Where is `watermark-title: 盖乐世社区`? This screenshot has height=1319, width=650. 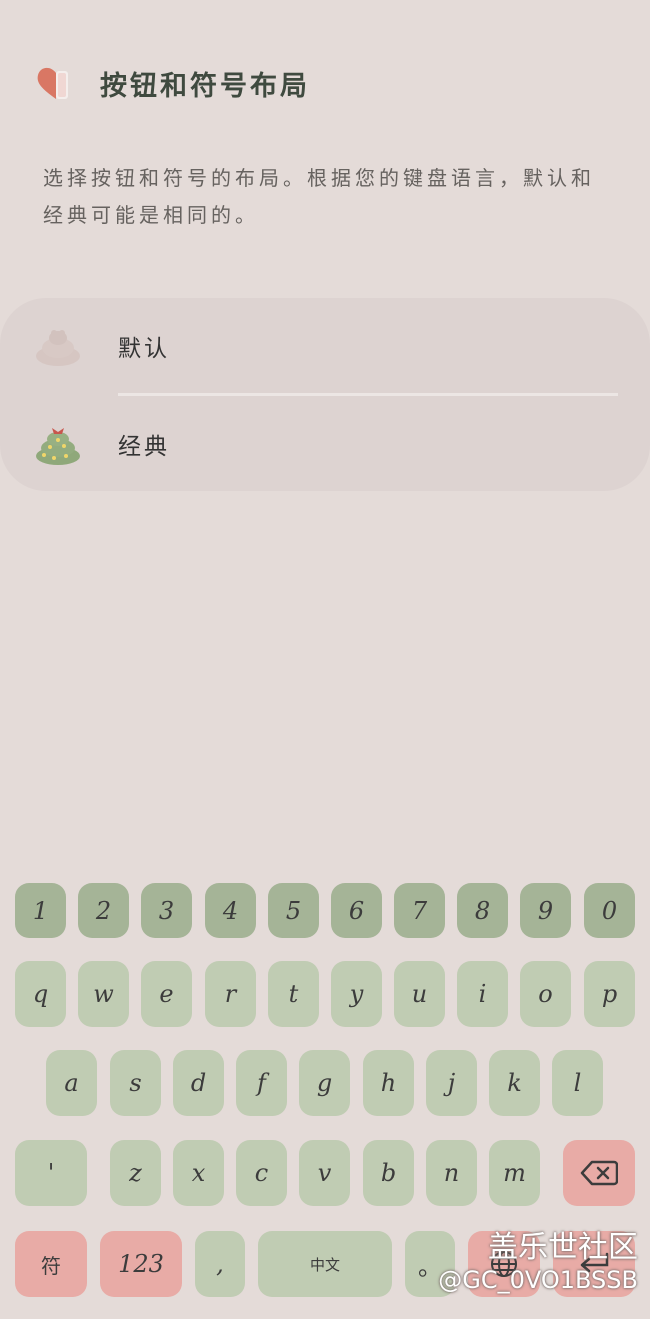
watermark-title: 盖乐世社区 is located at coordinates (563, 1247).